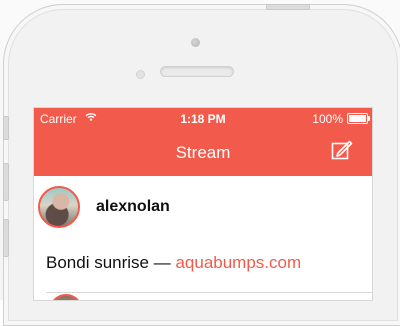 This screenshot has height=326, width=400. I want to click on earpiece-speaker, so click(197, 71).